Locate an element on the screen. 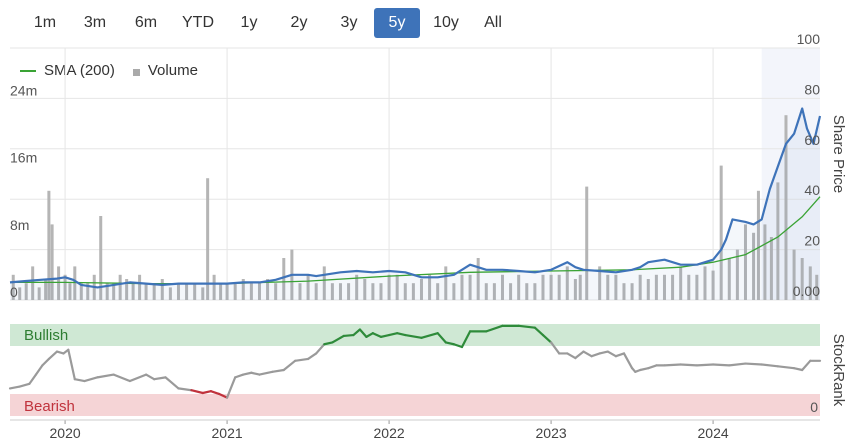 This screenshot has height=442, width=855. price-tick-label: 80 is located at coordinates (812, 89).